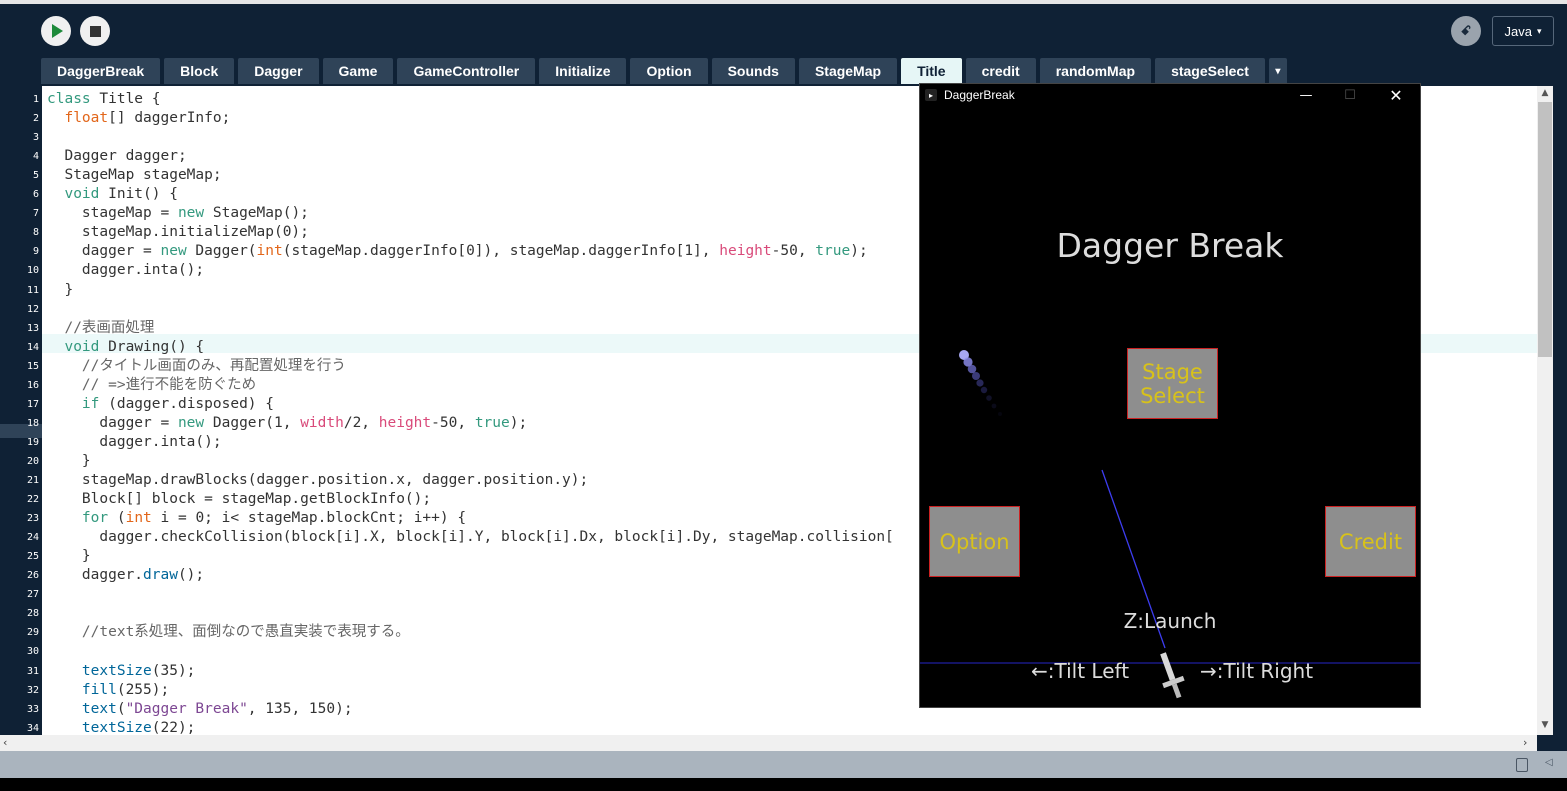  What do you see at coordinates (768, 743) in the screenshot?
I see `horizontal-scrollbar: ‹ ›` at bounding box center [768, 743].